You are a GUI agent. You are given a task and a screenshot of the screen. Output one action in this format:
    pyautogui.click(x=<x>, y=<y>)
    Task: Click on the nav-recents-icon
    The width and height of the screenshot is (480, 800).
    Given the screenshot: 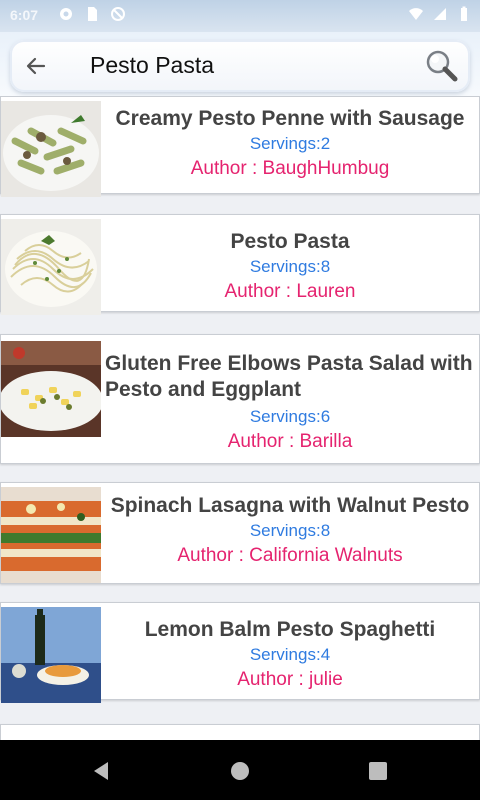 What is the action you would take?
    pyautogui.click(x=378, y=771)
    